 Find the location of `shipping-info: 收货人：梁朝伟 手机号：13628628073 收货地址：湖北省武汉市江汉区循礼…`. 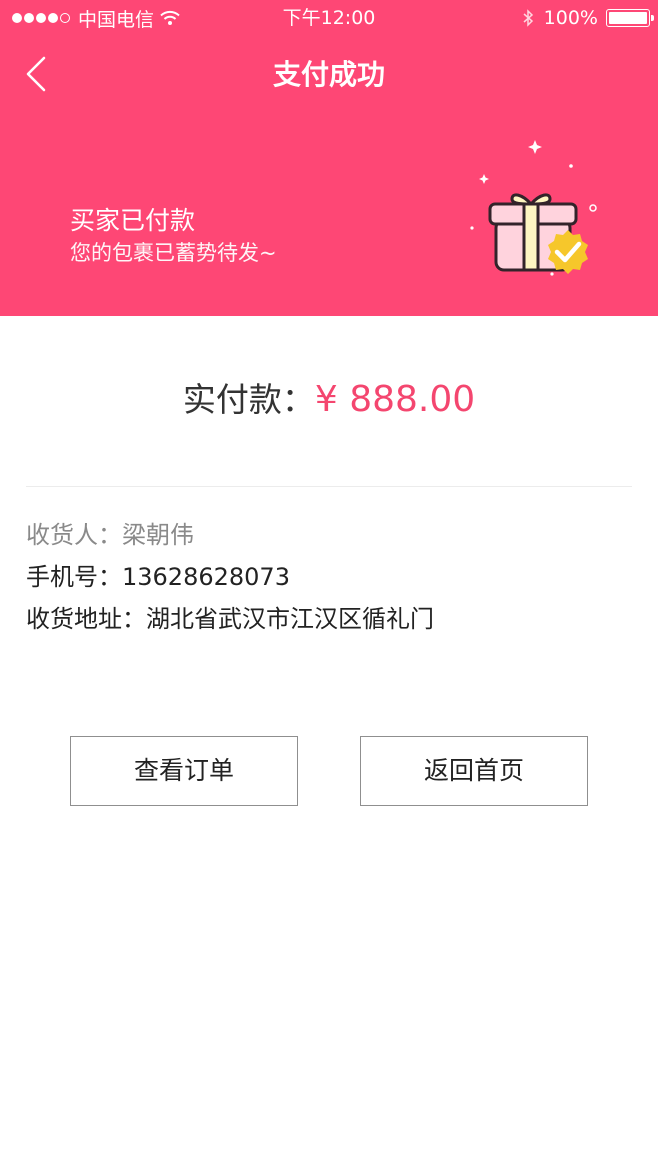

shipping-info: 收货人：梁朝伟 手机号：13628628073 收货地址：湖北省武汉市江汉区循礼… is located at coordinates (230, 577).